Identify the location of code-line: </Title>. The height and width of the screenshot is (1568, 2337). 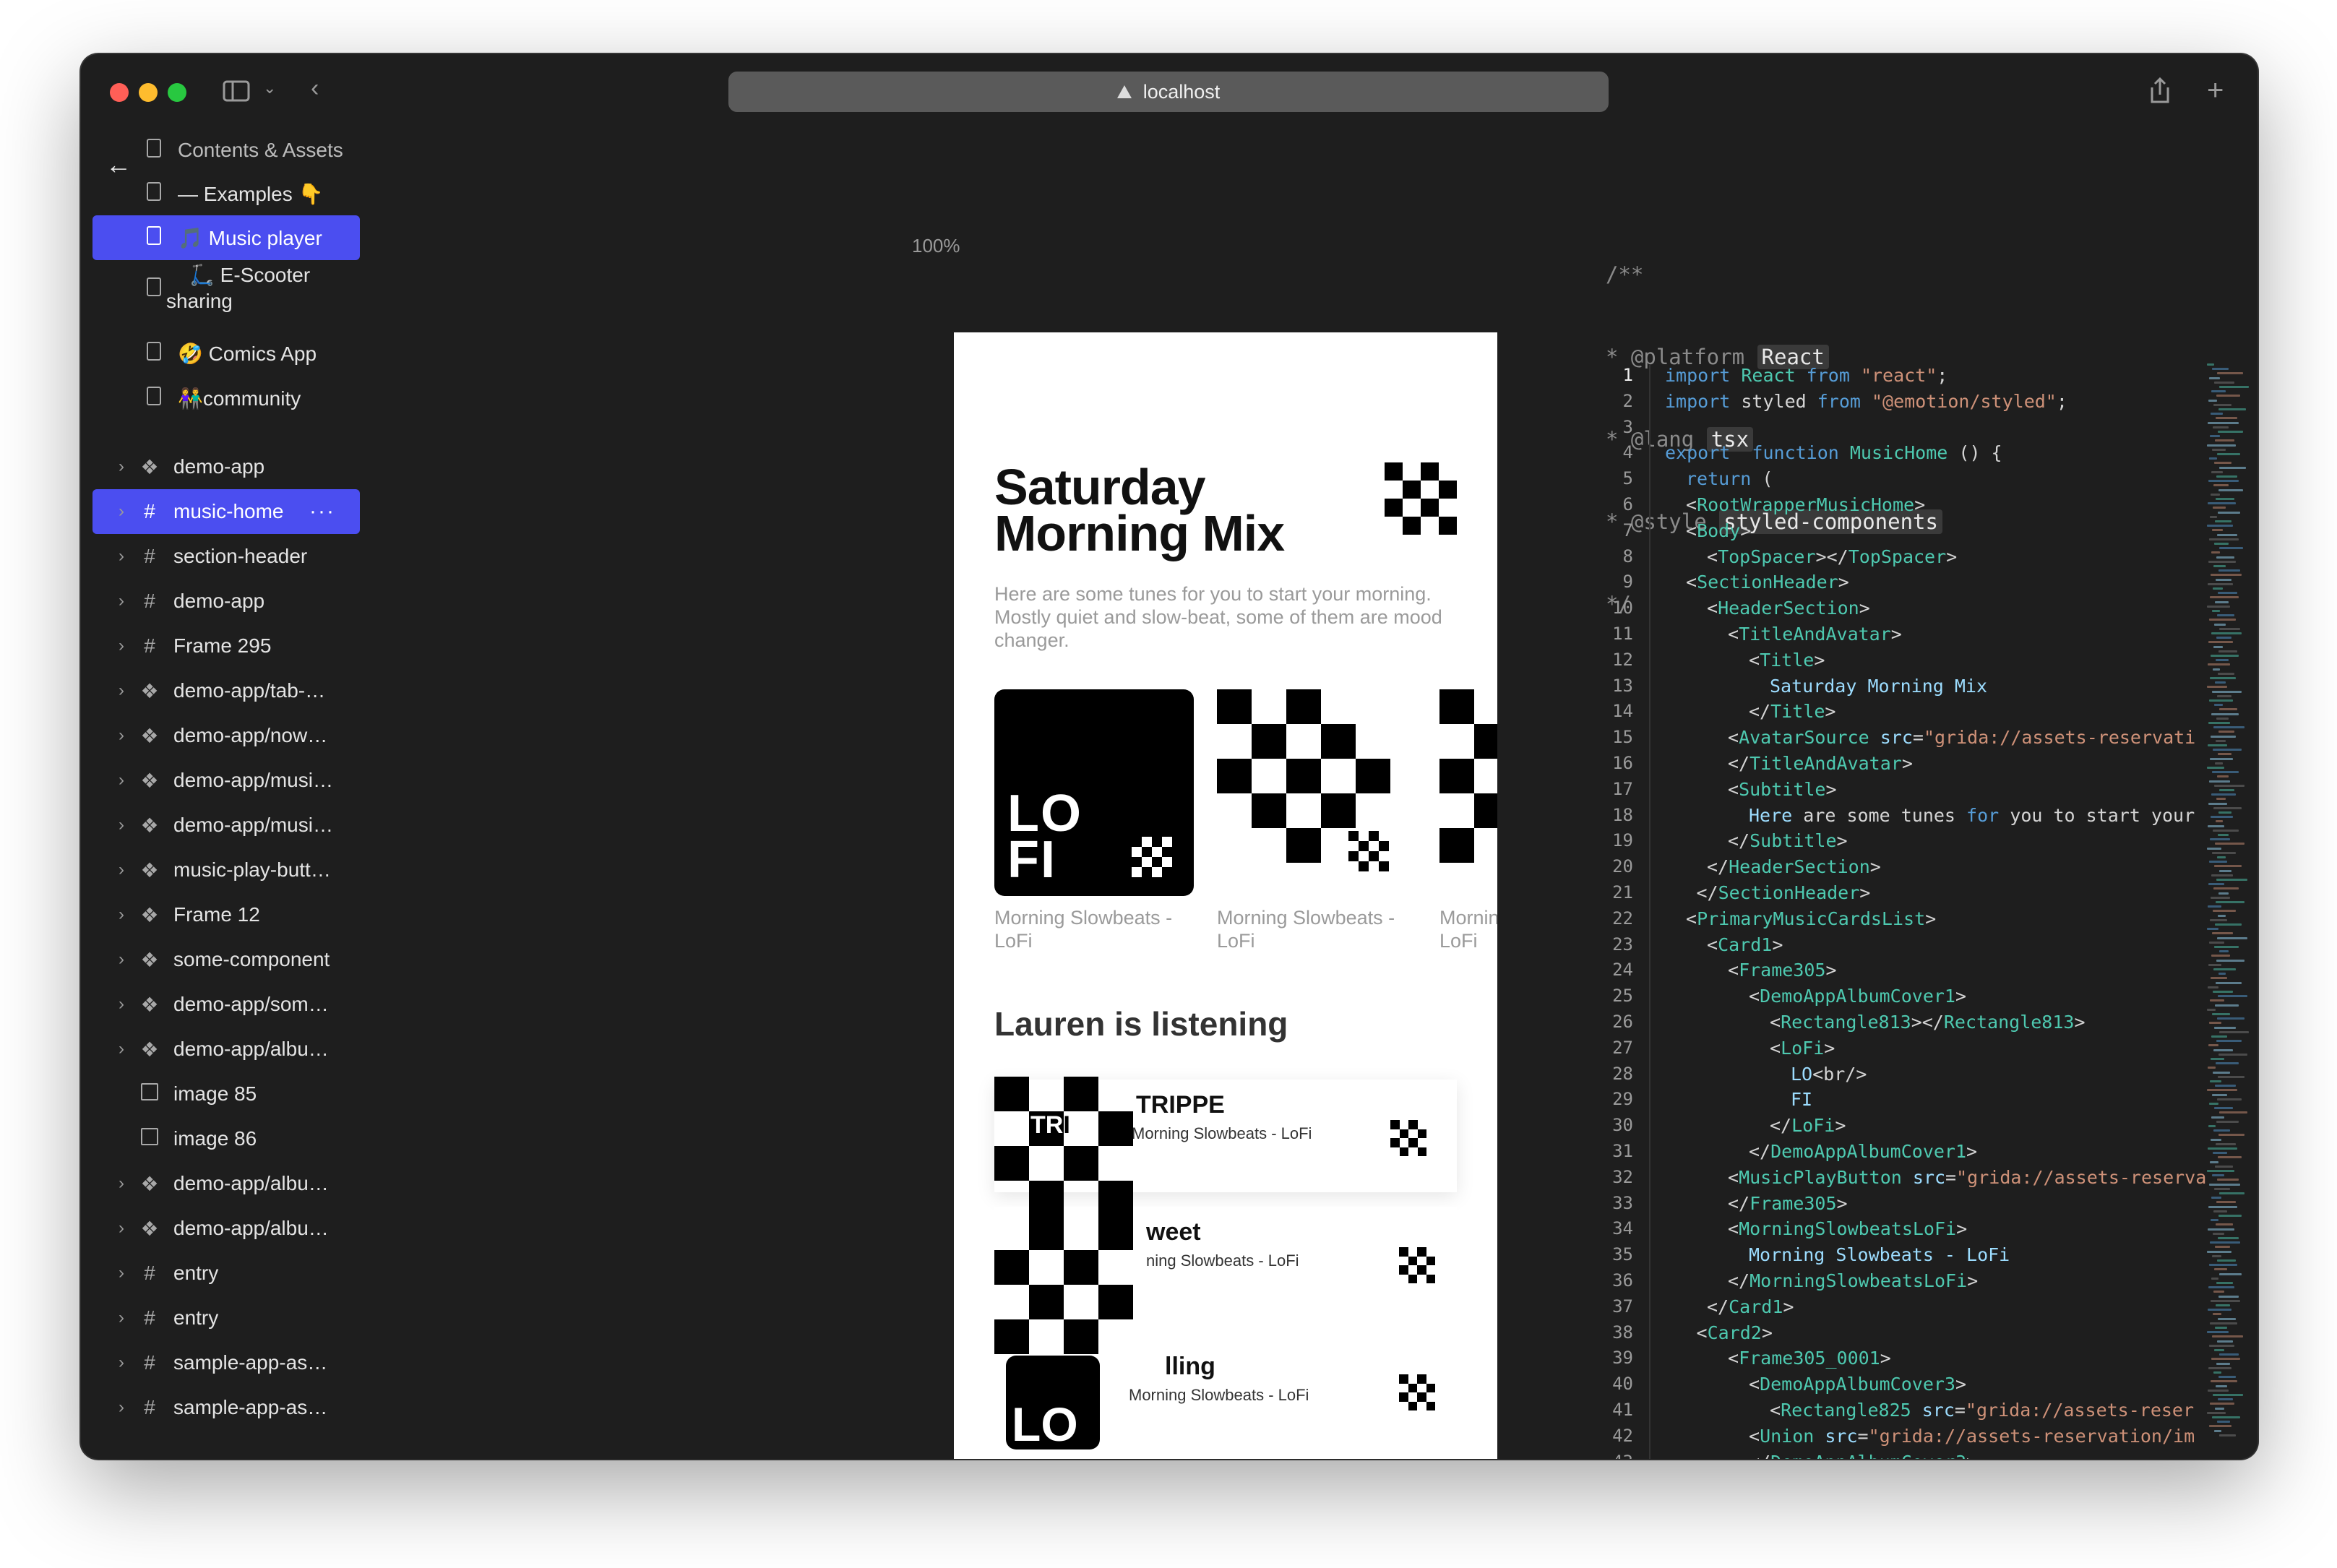
(1792, 711).